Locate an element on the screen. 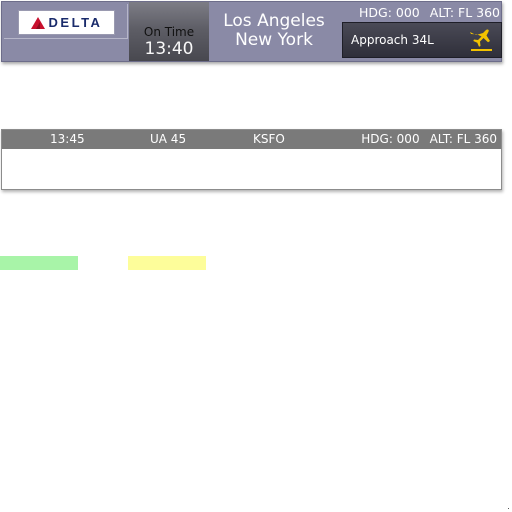  approach-button: Approach 34L is located at coordinates (422, 40).